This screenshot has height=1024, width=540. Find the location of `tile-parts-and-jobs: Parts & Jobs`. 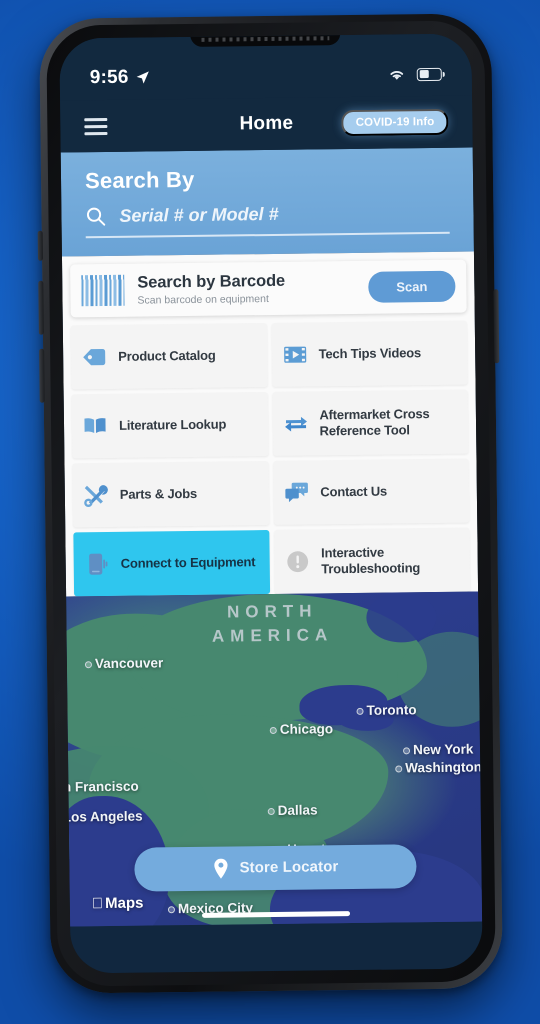

tile-parts-and-jobs: Parts & Jobs is located at coordinates (170, 494).